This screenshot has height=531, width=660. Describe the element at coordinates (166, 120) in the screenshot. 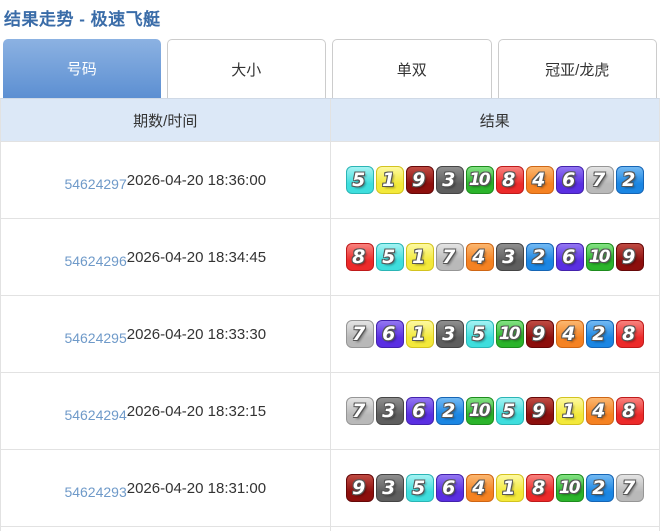

I see `column-header-period-time: 期数/时间` at that location.